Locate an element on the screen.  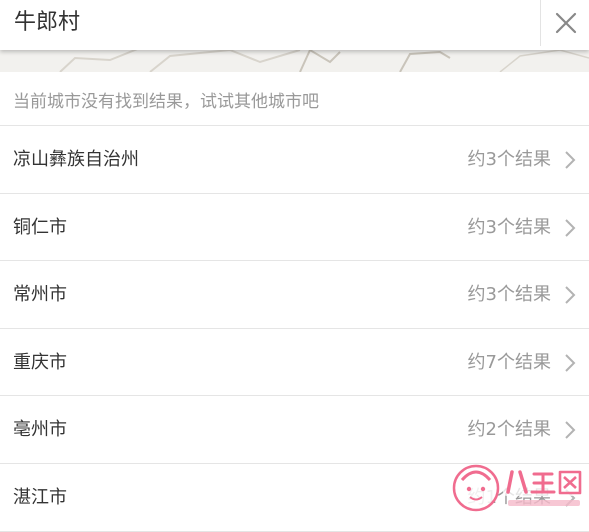
city-name: 重庆市 is located at coordinates (40, 362).